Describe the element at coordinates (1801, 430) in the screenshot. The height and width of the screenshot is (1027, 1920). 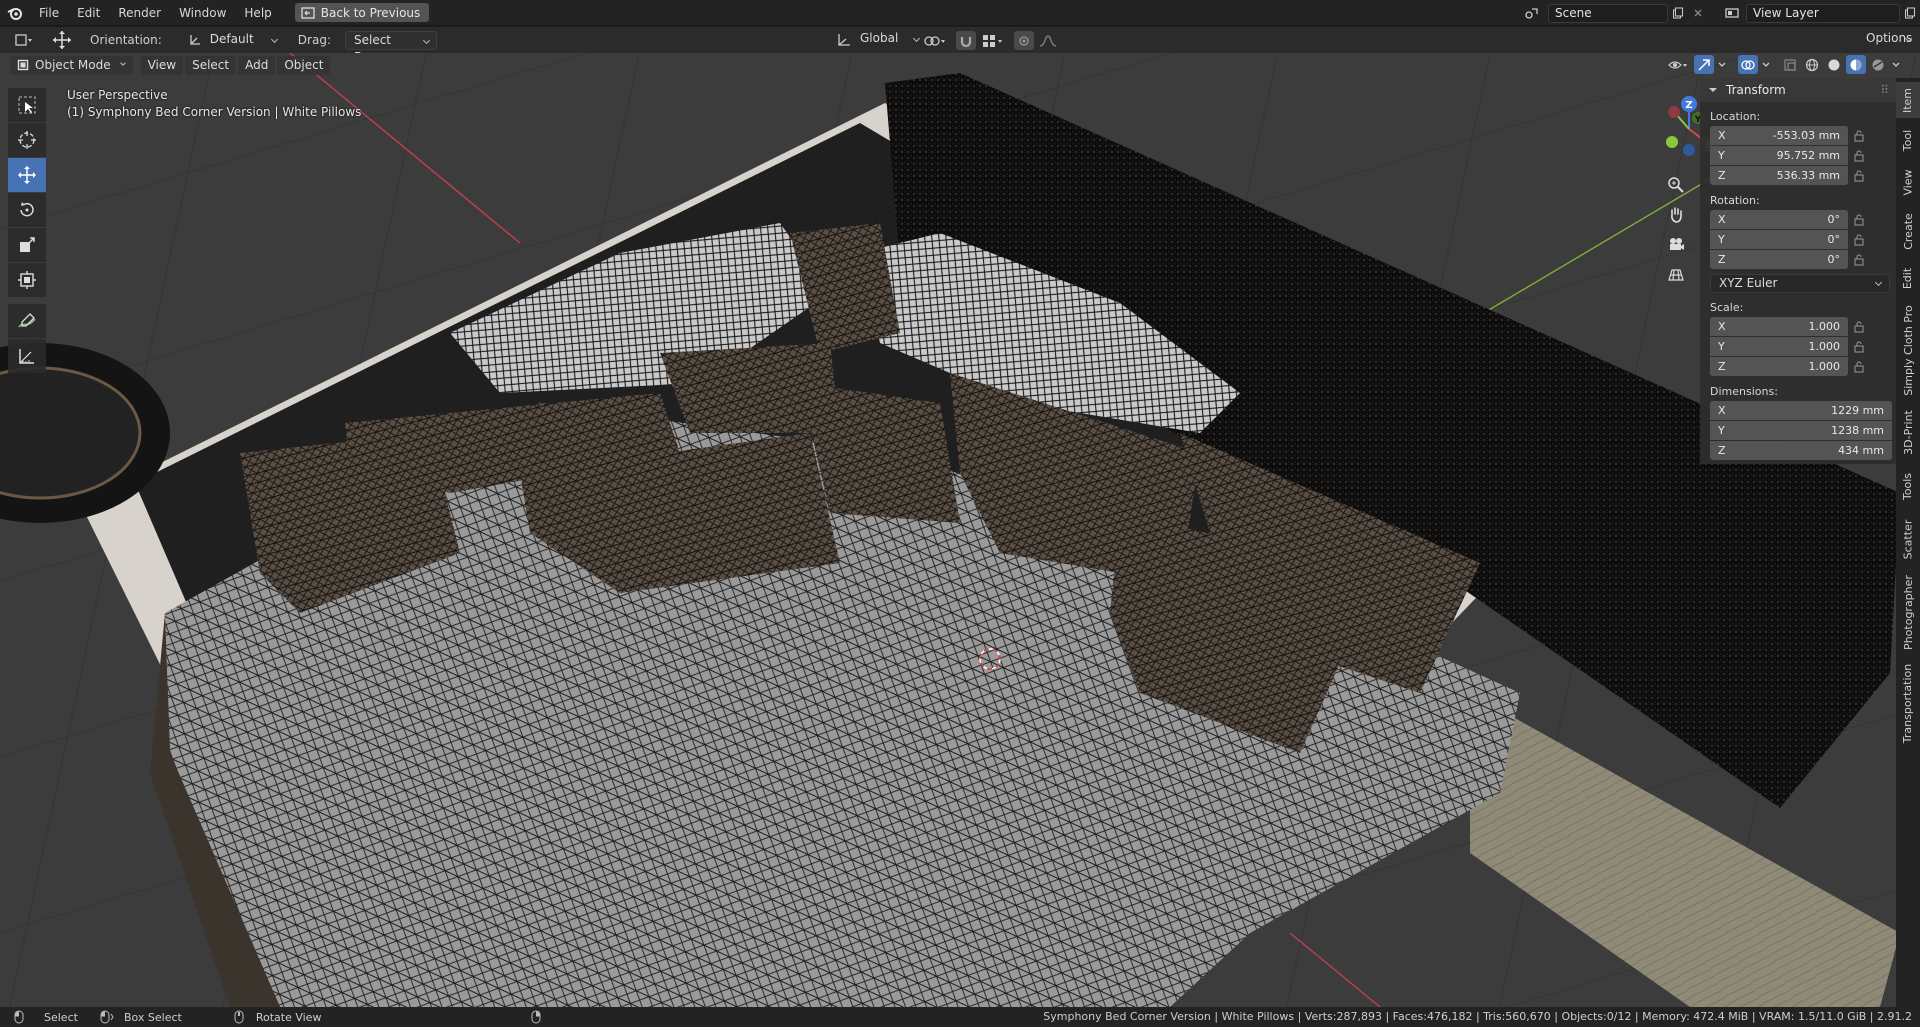
I see `dimensions-y-field: Y 1238 mm` at that location.